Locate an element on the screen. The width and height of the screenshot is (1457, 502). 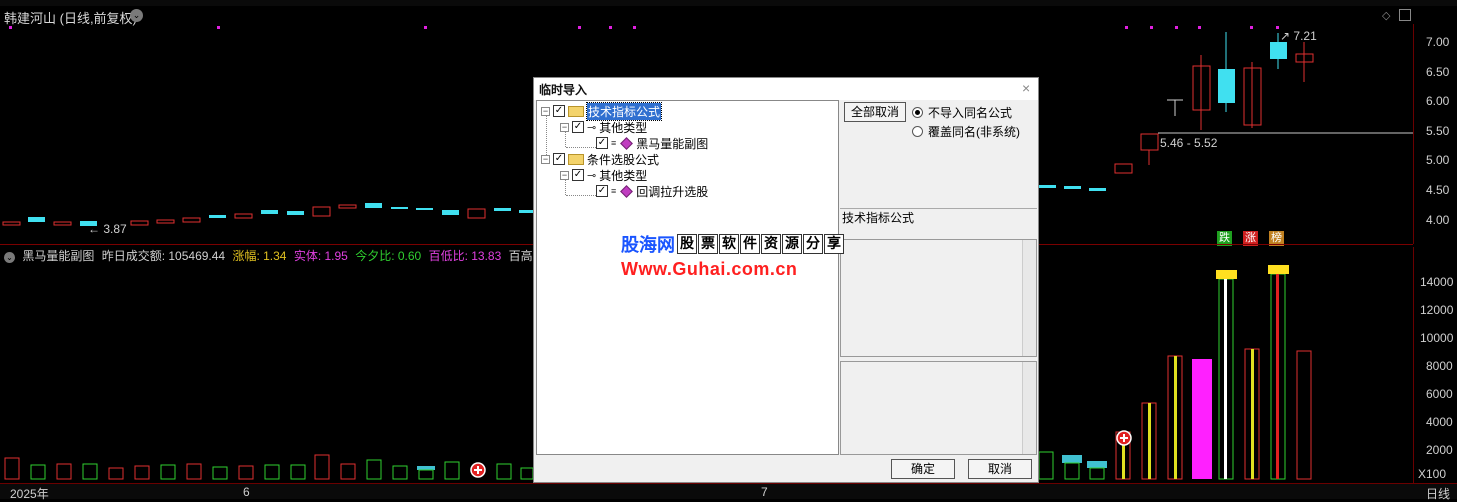
price-tick: 6.50 is located at coordinates (1438, 72).